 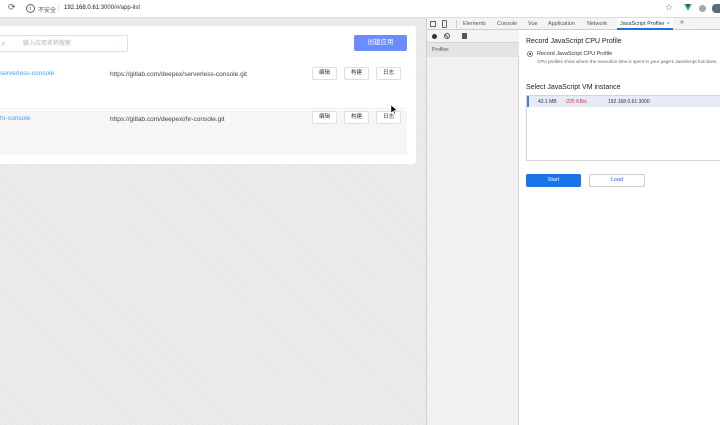 What do you see at coordinates (433, 24) in the screenshot?
I see `inspect-element-icon` at bounding box center [433, 24].